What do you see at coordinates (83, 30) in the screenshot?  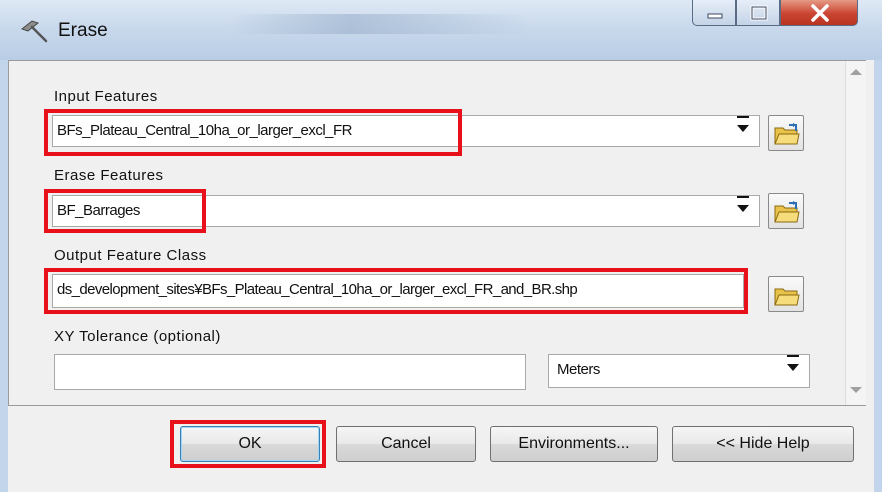 I see `window-title: Erase` at bounding box center [83, 30].